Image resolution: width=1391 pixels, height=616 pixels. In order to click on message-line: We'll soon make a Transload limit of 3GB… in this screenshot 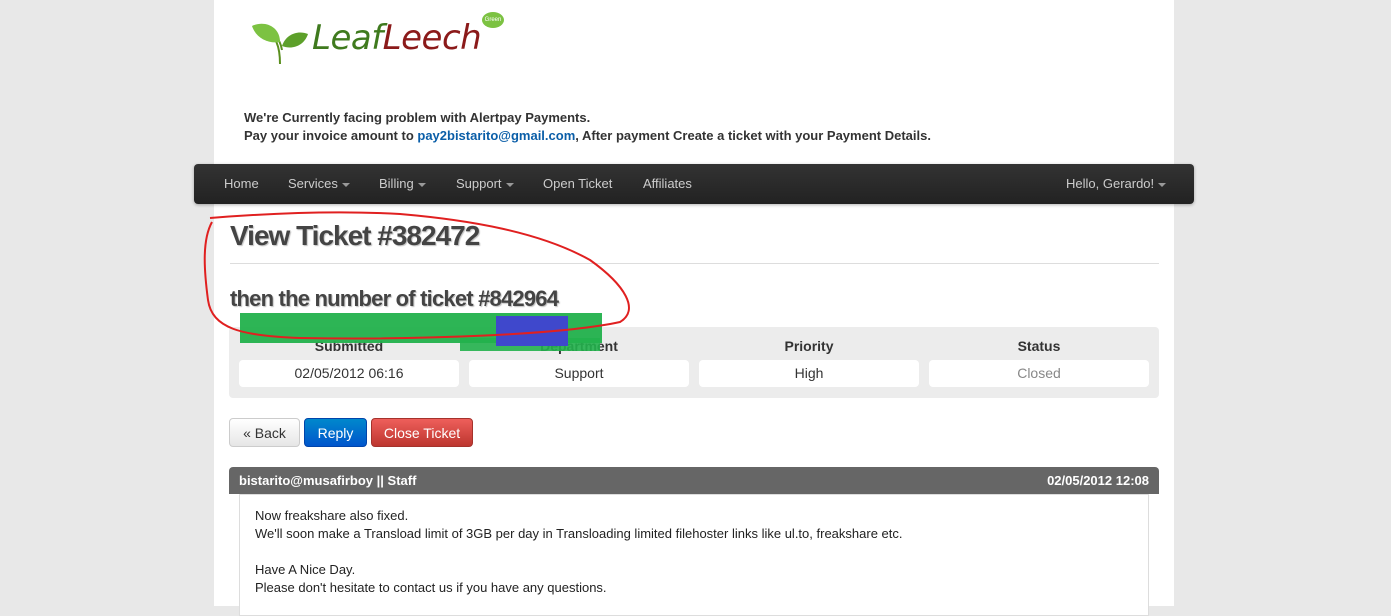, I will do `click(579, 533)`.